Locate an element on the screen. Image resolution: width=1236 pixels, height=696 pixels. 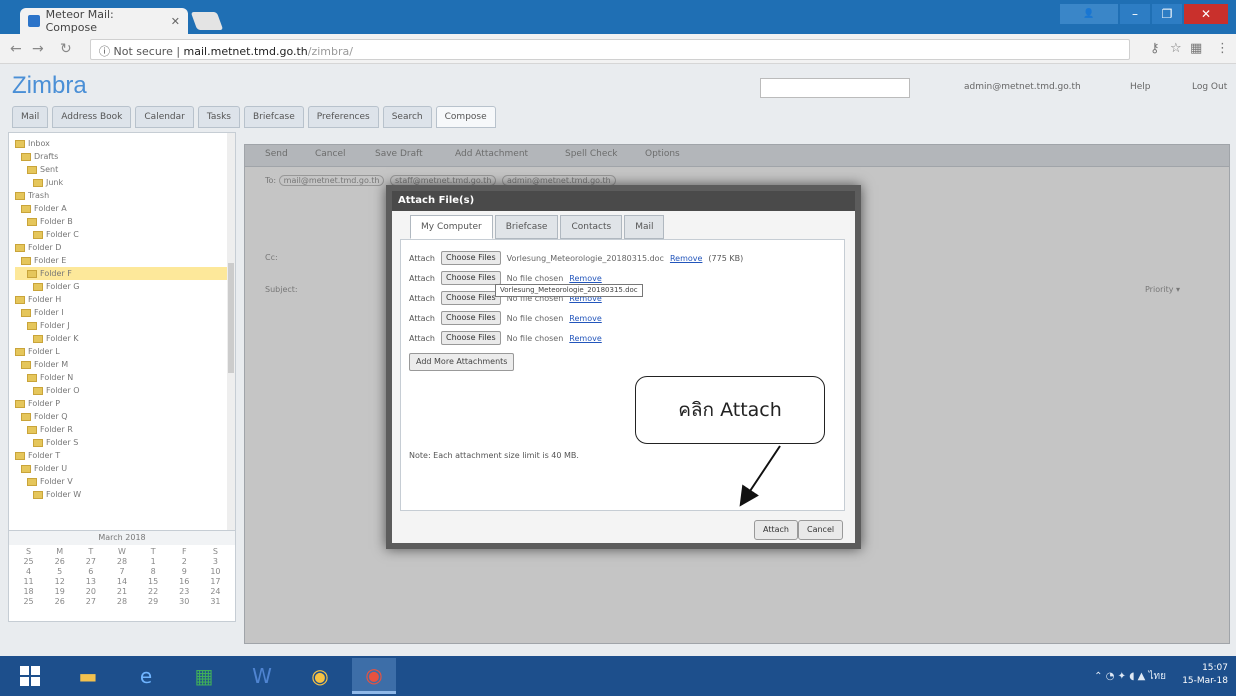
close-window-button: ✕ is located at coordinates (1206, 14).